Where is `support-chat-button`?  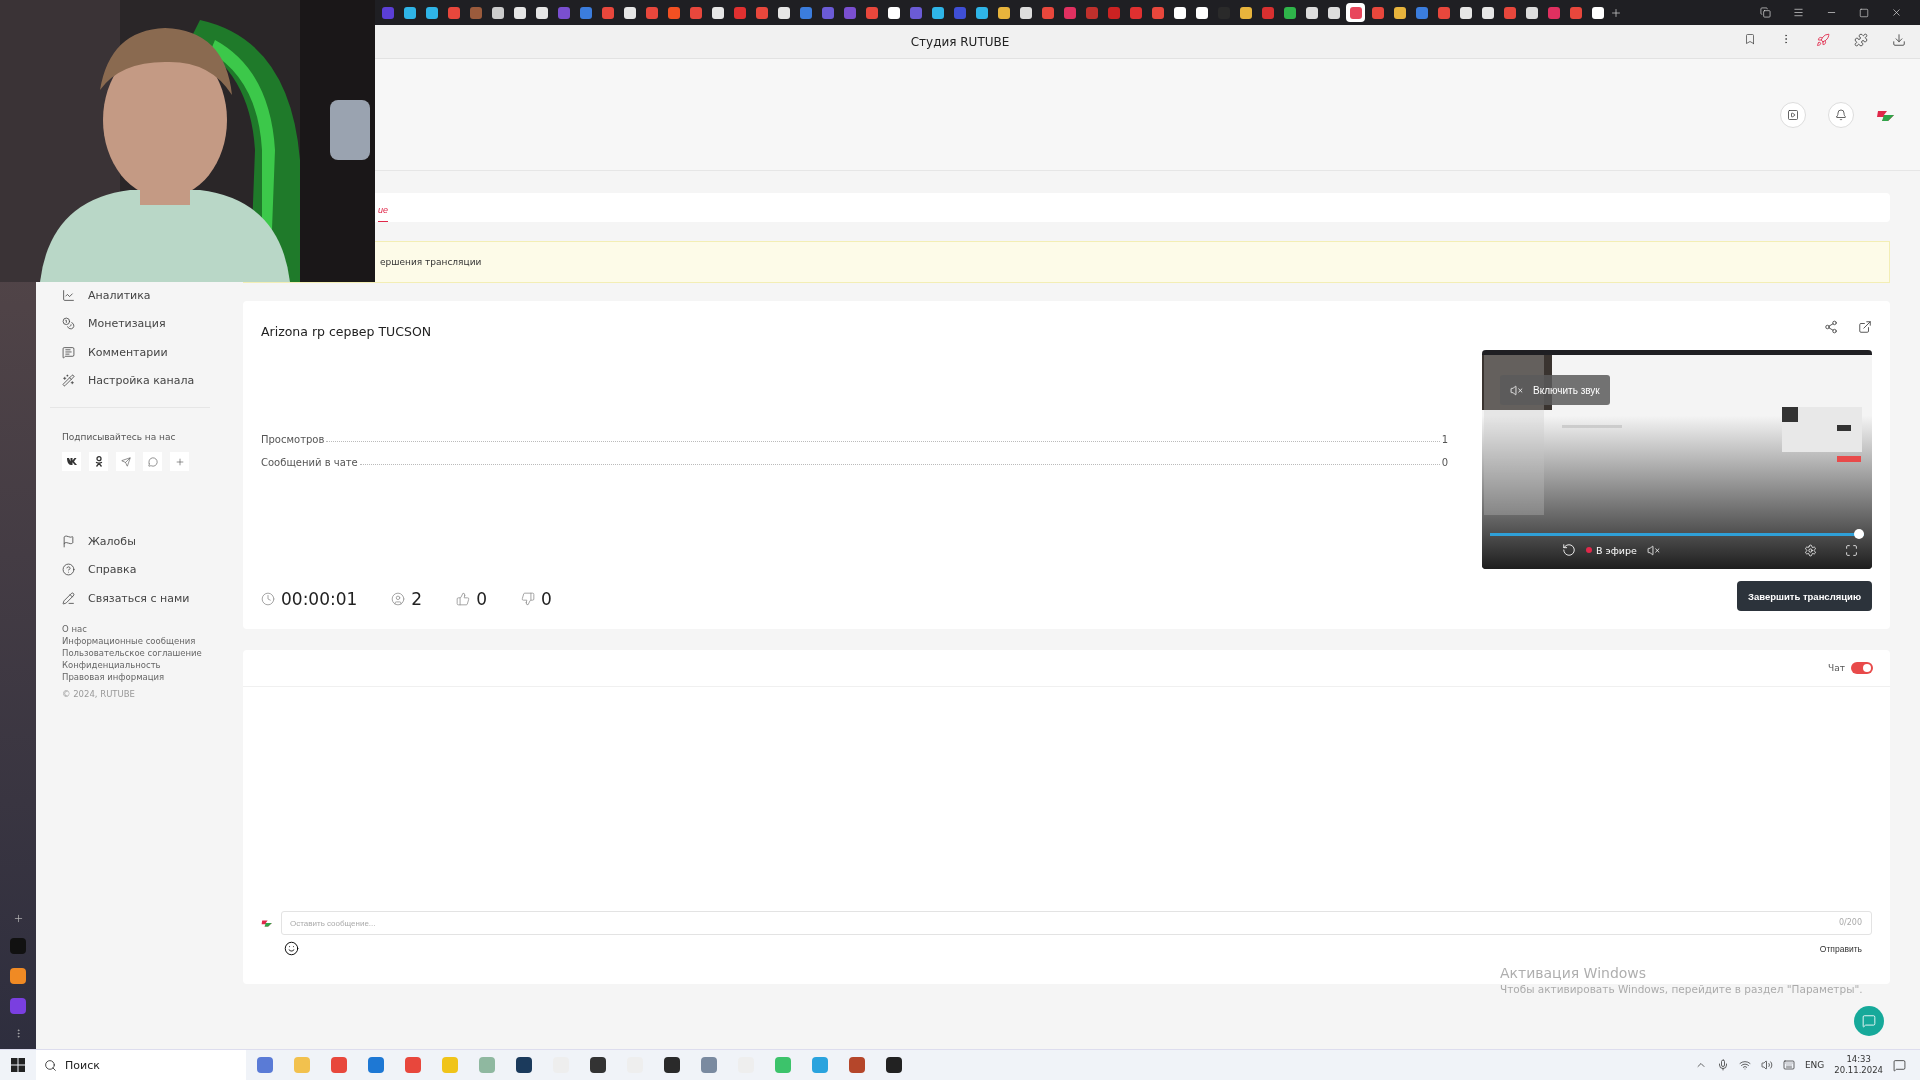
support-chat-button is located at coordinates (1869, 1021).